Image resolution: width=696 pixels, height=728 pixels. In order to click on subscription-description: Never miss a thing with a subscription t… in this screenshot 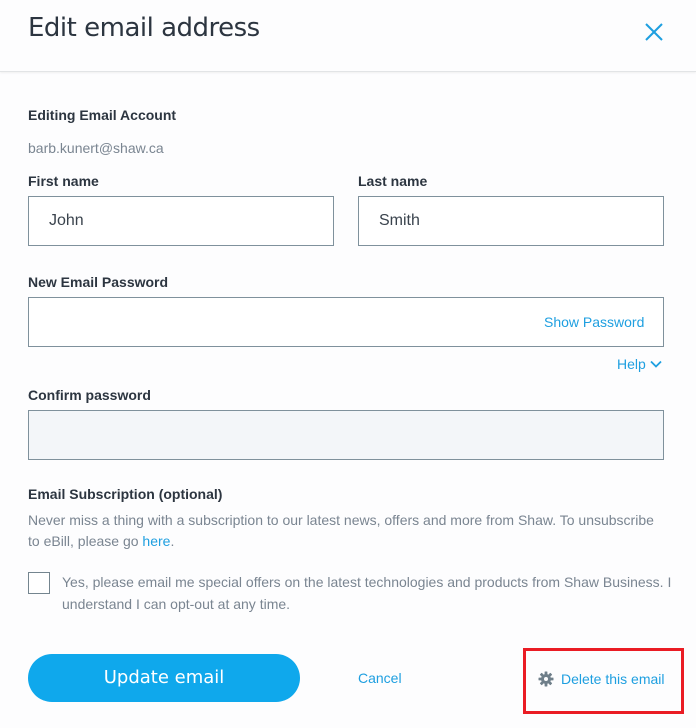, I will do `click(348, 531)`.